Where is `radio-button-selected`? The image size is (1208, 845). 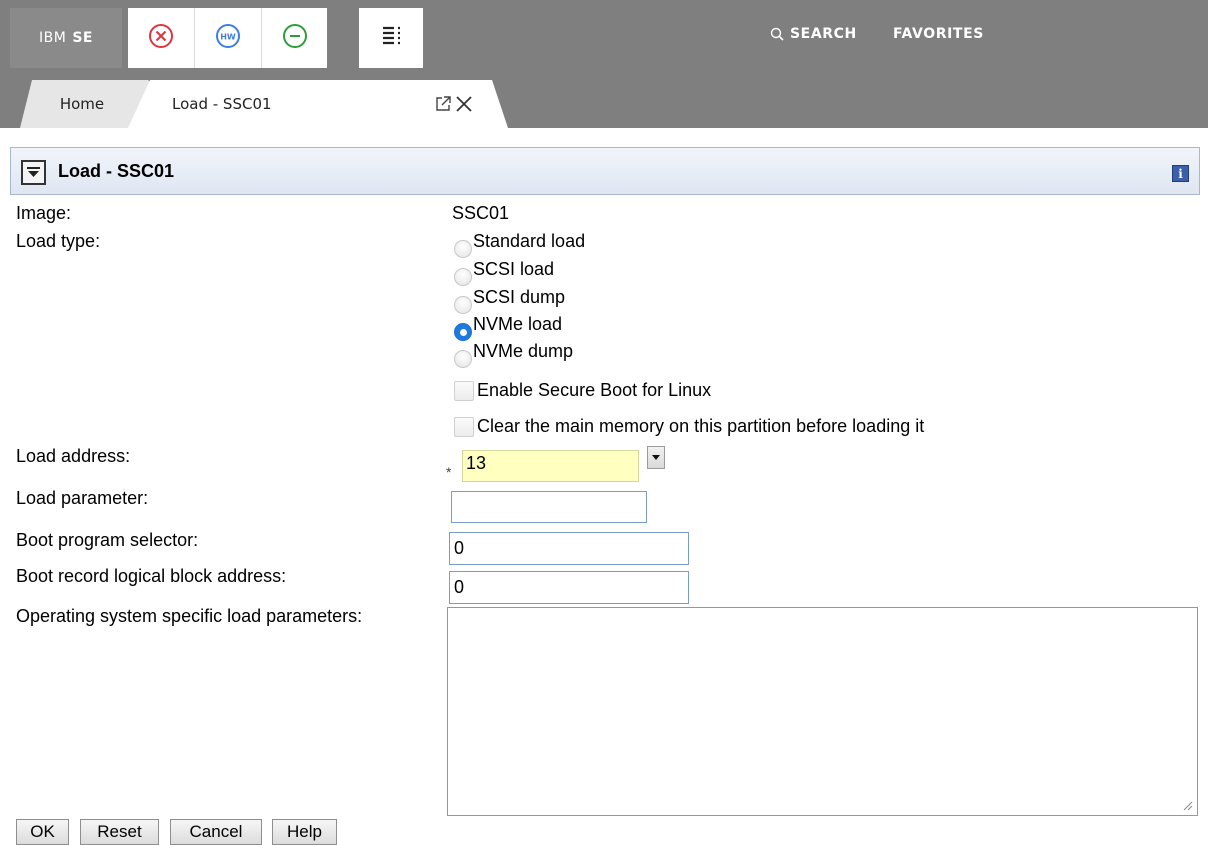
radio-button-selected is located at coordinates (463, 332).